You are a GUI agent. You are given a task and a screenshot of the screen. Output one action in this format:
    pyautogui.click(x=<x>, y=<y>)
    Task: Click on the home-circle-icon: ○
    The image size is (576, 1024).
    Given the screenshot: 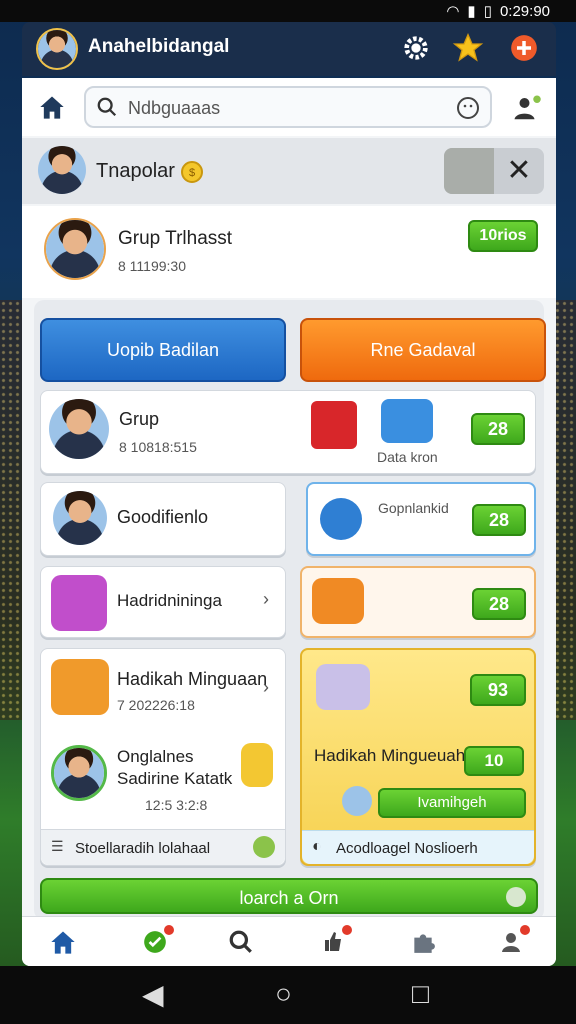 What is the action you would take?
    pyautogui.click(x=283, y=994)
    